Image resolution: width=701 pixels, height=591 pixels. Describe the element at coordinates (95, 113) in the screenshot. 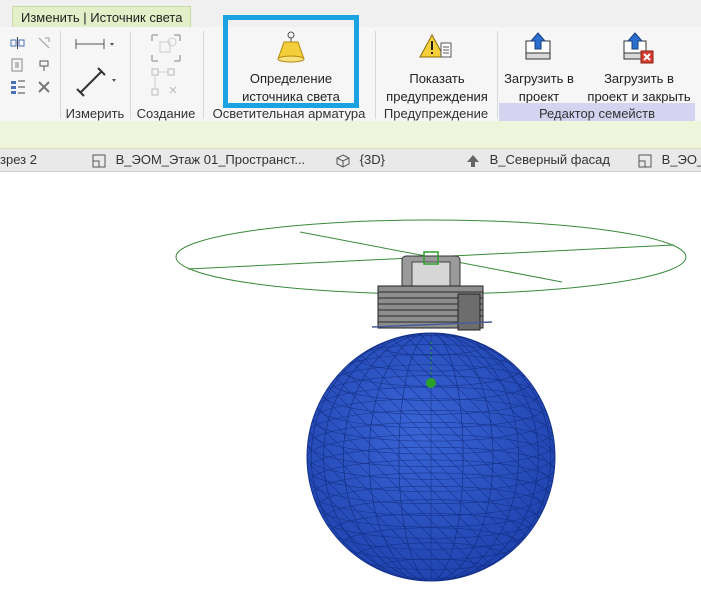

I see `panel-measure-label: Измерить` at that location.